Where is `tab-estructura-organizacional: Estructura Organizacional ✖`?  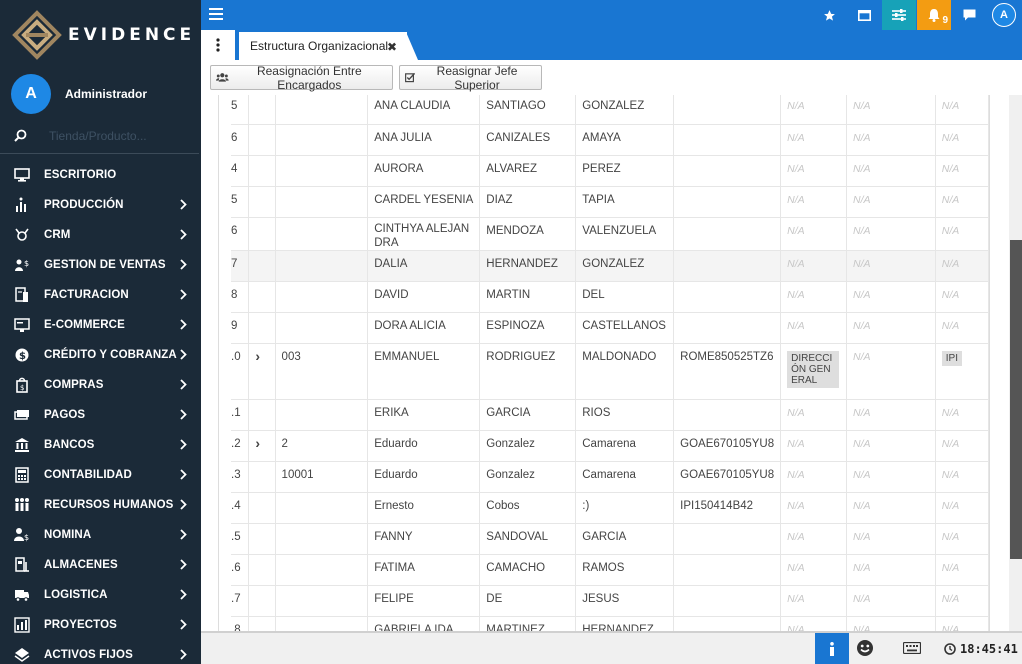
tab-estructura-organizacional: Estructura Organizacional ✖ is located at coordinates (323, 46).